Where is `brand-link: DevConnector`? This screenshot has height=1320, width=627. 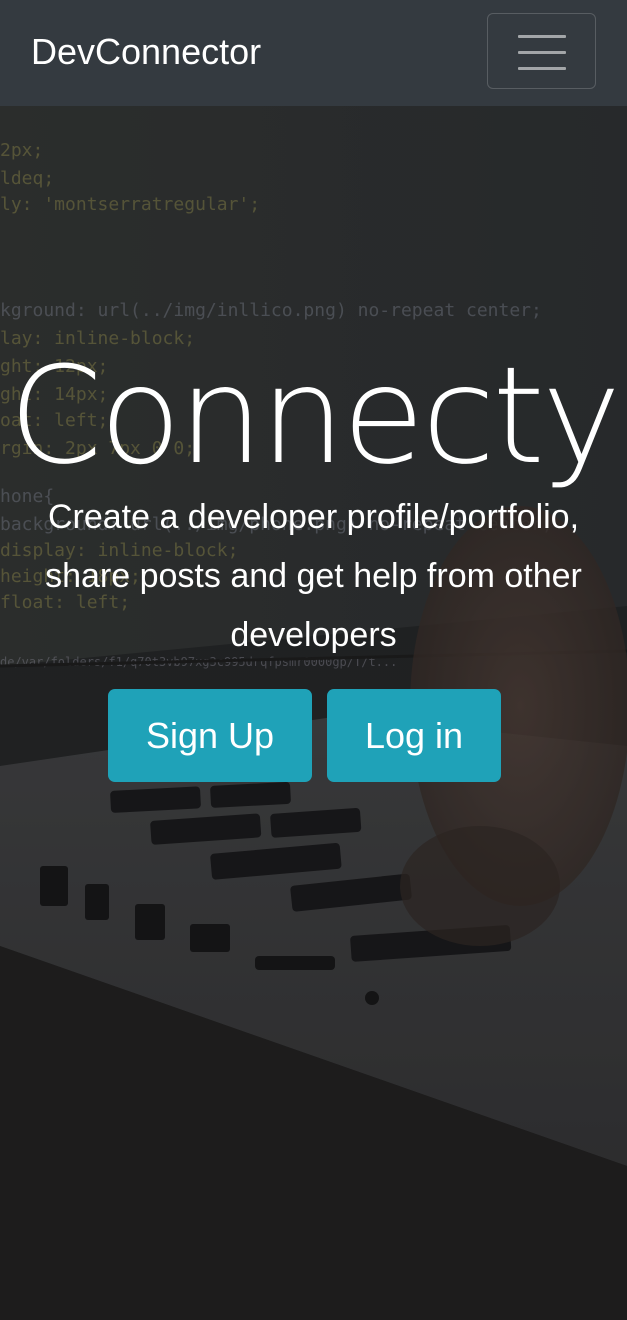 brand-link: DevConnector is located at coordinates (146, 52).